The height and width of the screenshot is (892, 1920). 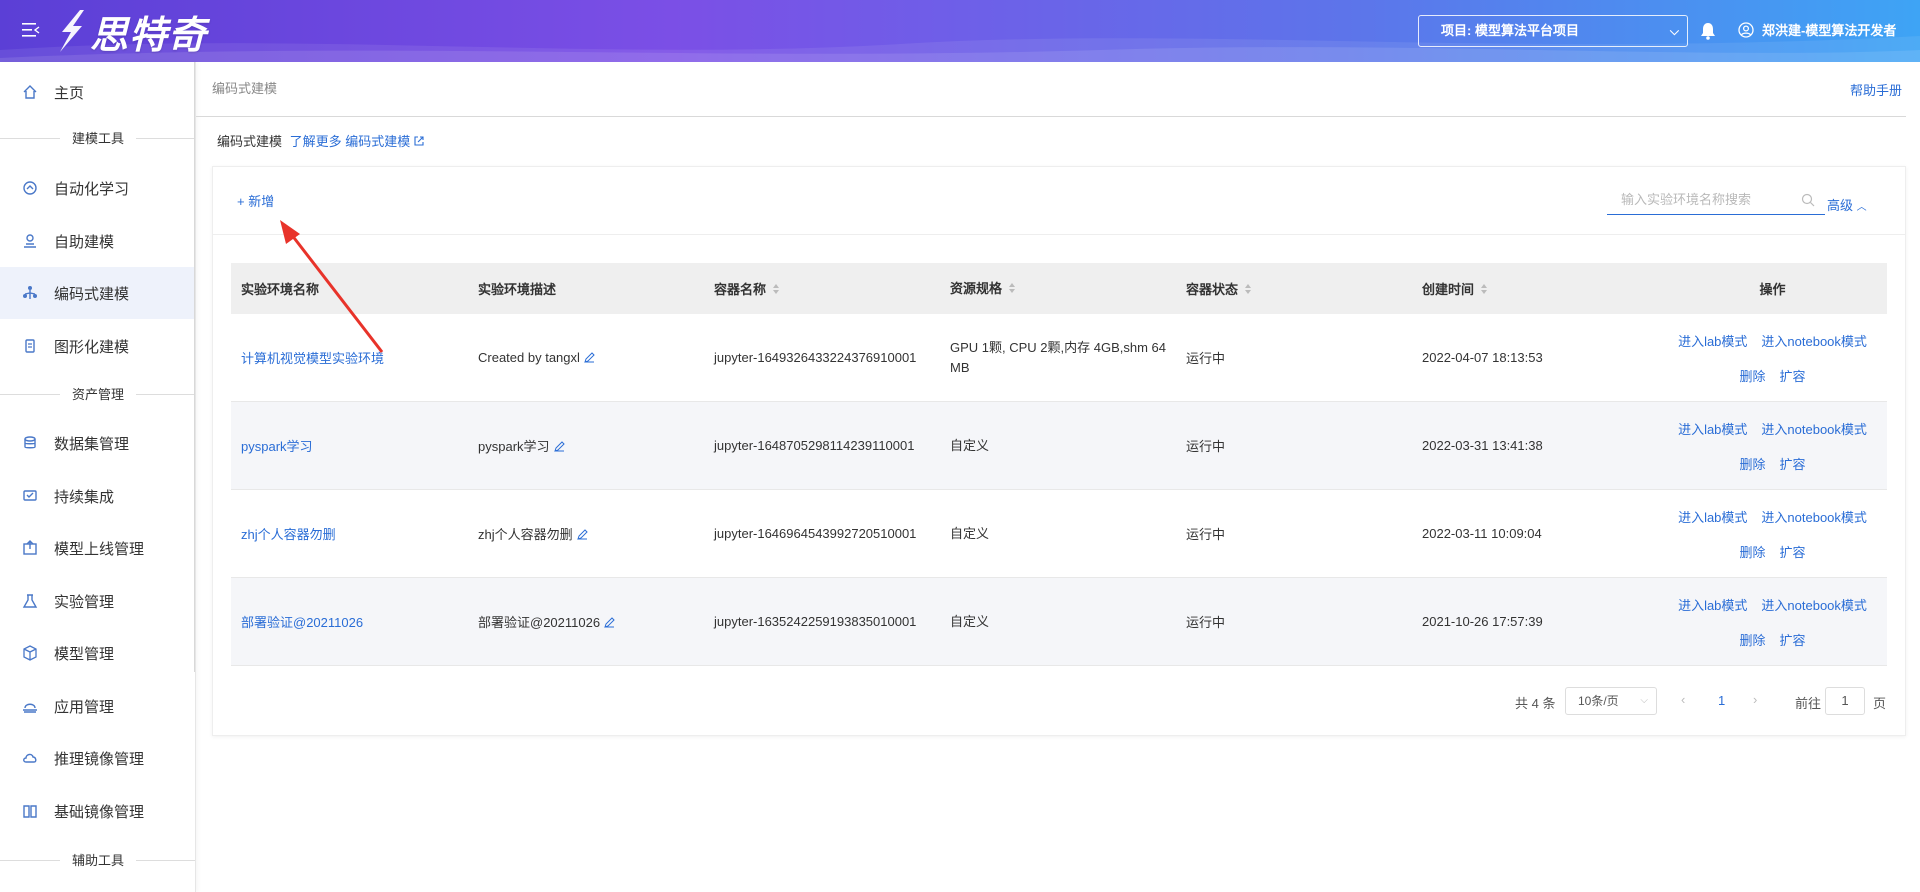 What do you see at coordinates (349, 357) in the screenshot?
I see `environment-name-link: 计算机视觉模型实验环境` at bounding box center [349, 357].